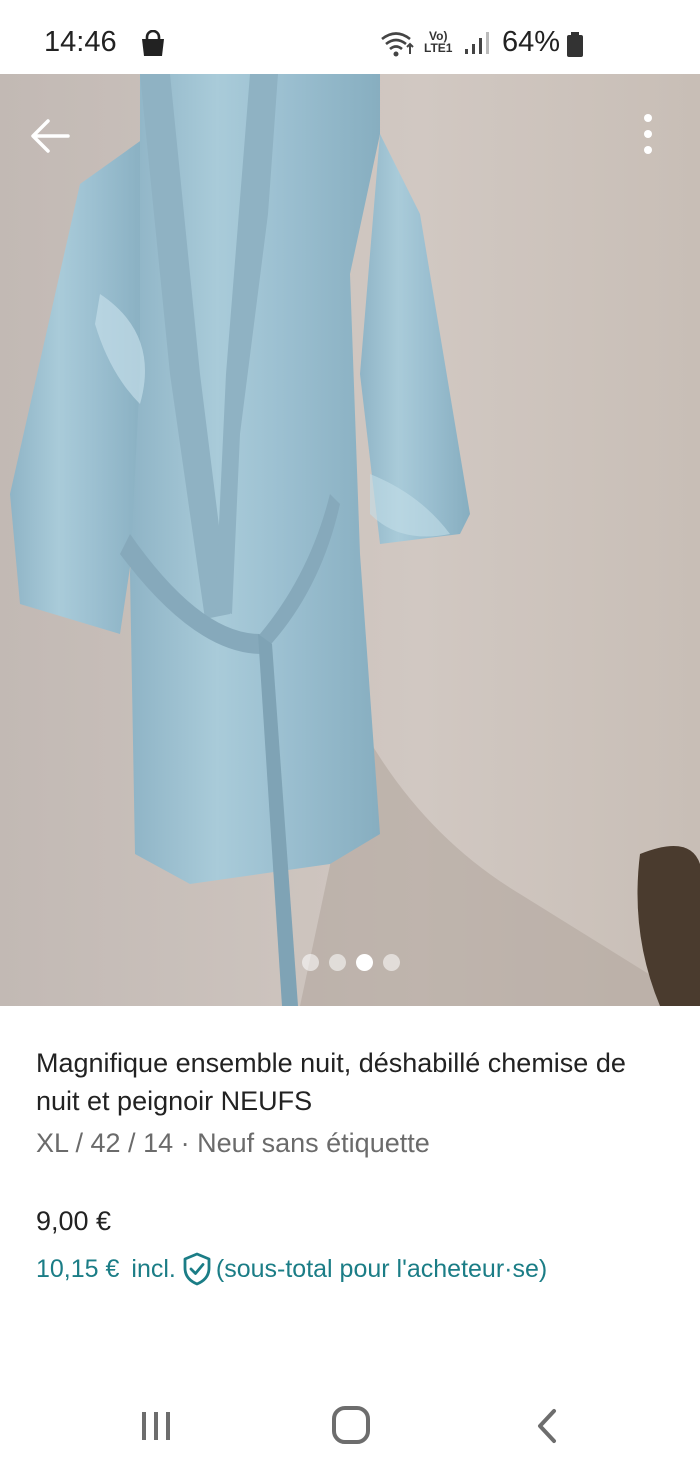 This screenshot has height=1478, width=700. I want to click on system-nav-bar, so click(350, 1429).